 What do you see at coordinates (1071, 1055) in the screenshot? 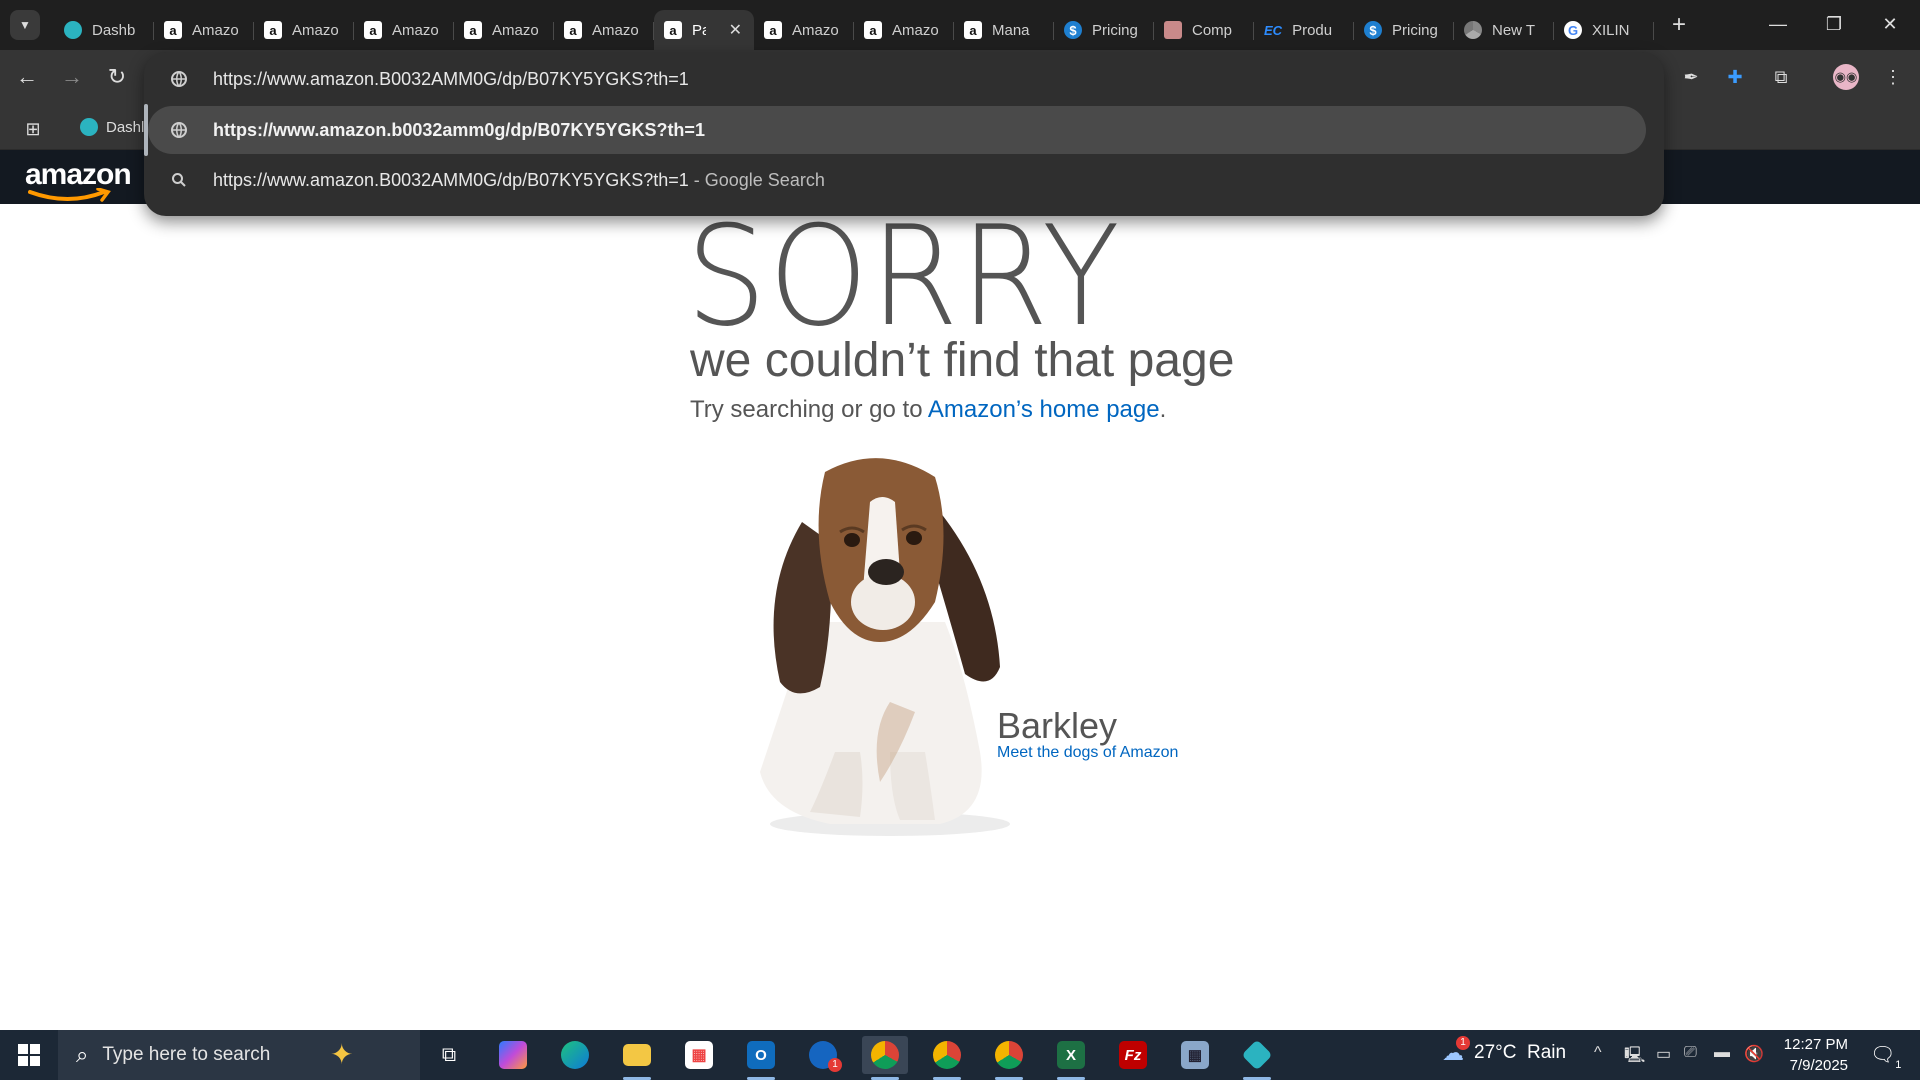
I see `excel-icon: X` at bounding box center [1071, 1055].